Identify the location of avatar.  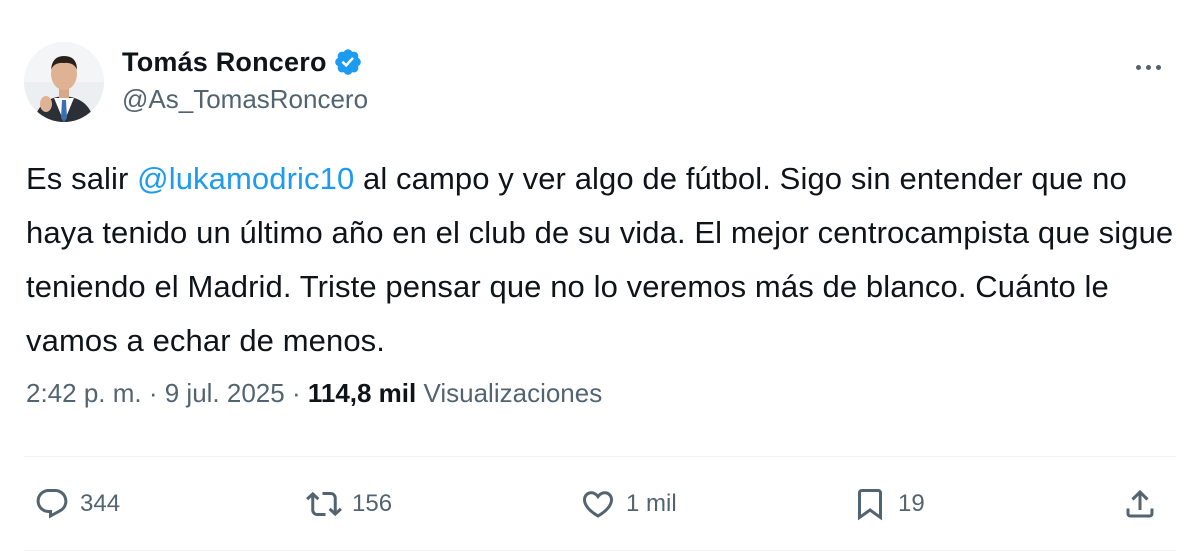
(64, 82).